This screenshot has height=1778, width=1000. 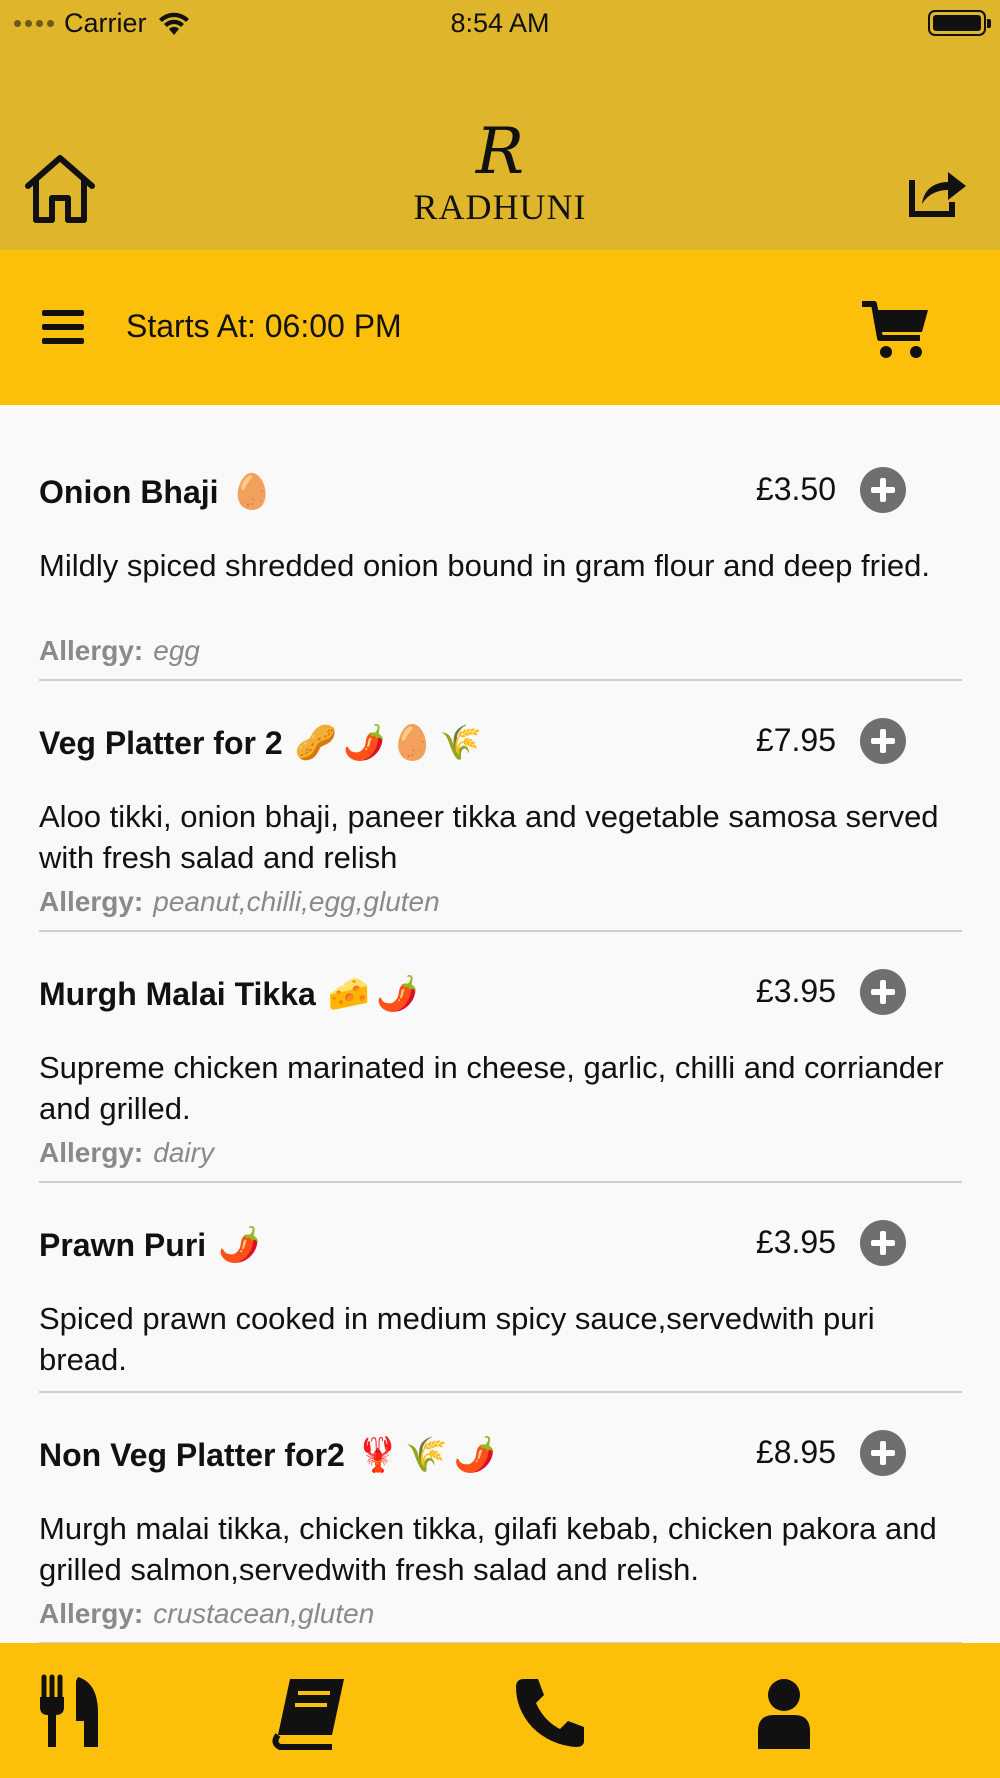 I want to click on restaurant-logo: R RADHUNI, so click(x=500, y=175).